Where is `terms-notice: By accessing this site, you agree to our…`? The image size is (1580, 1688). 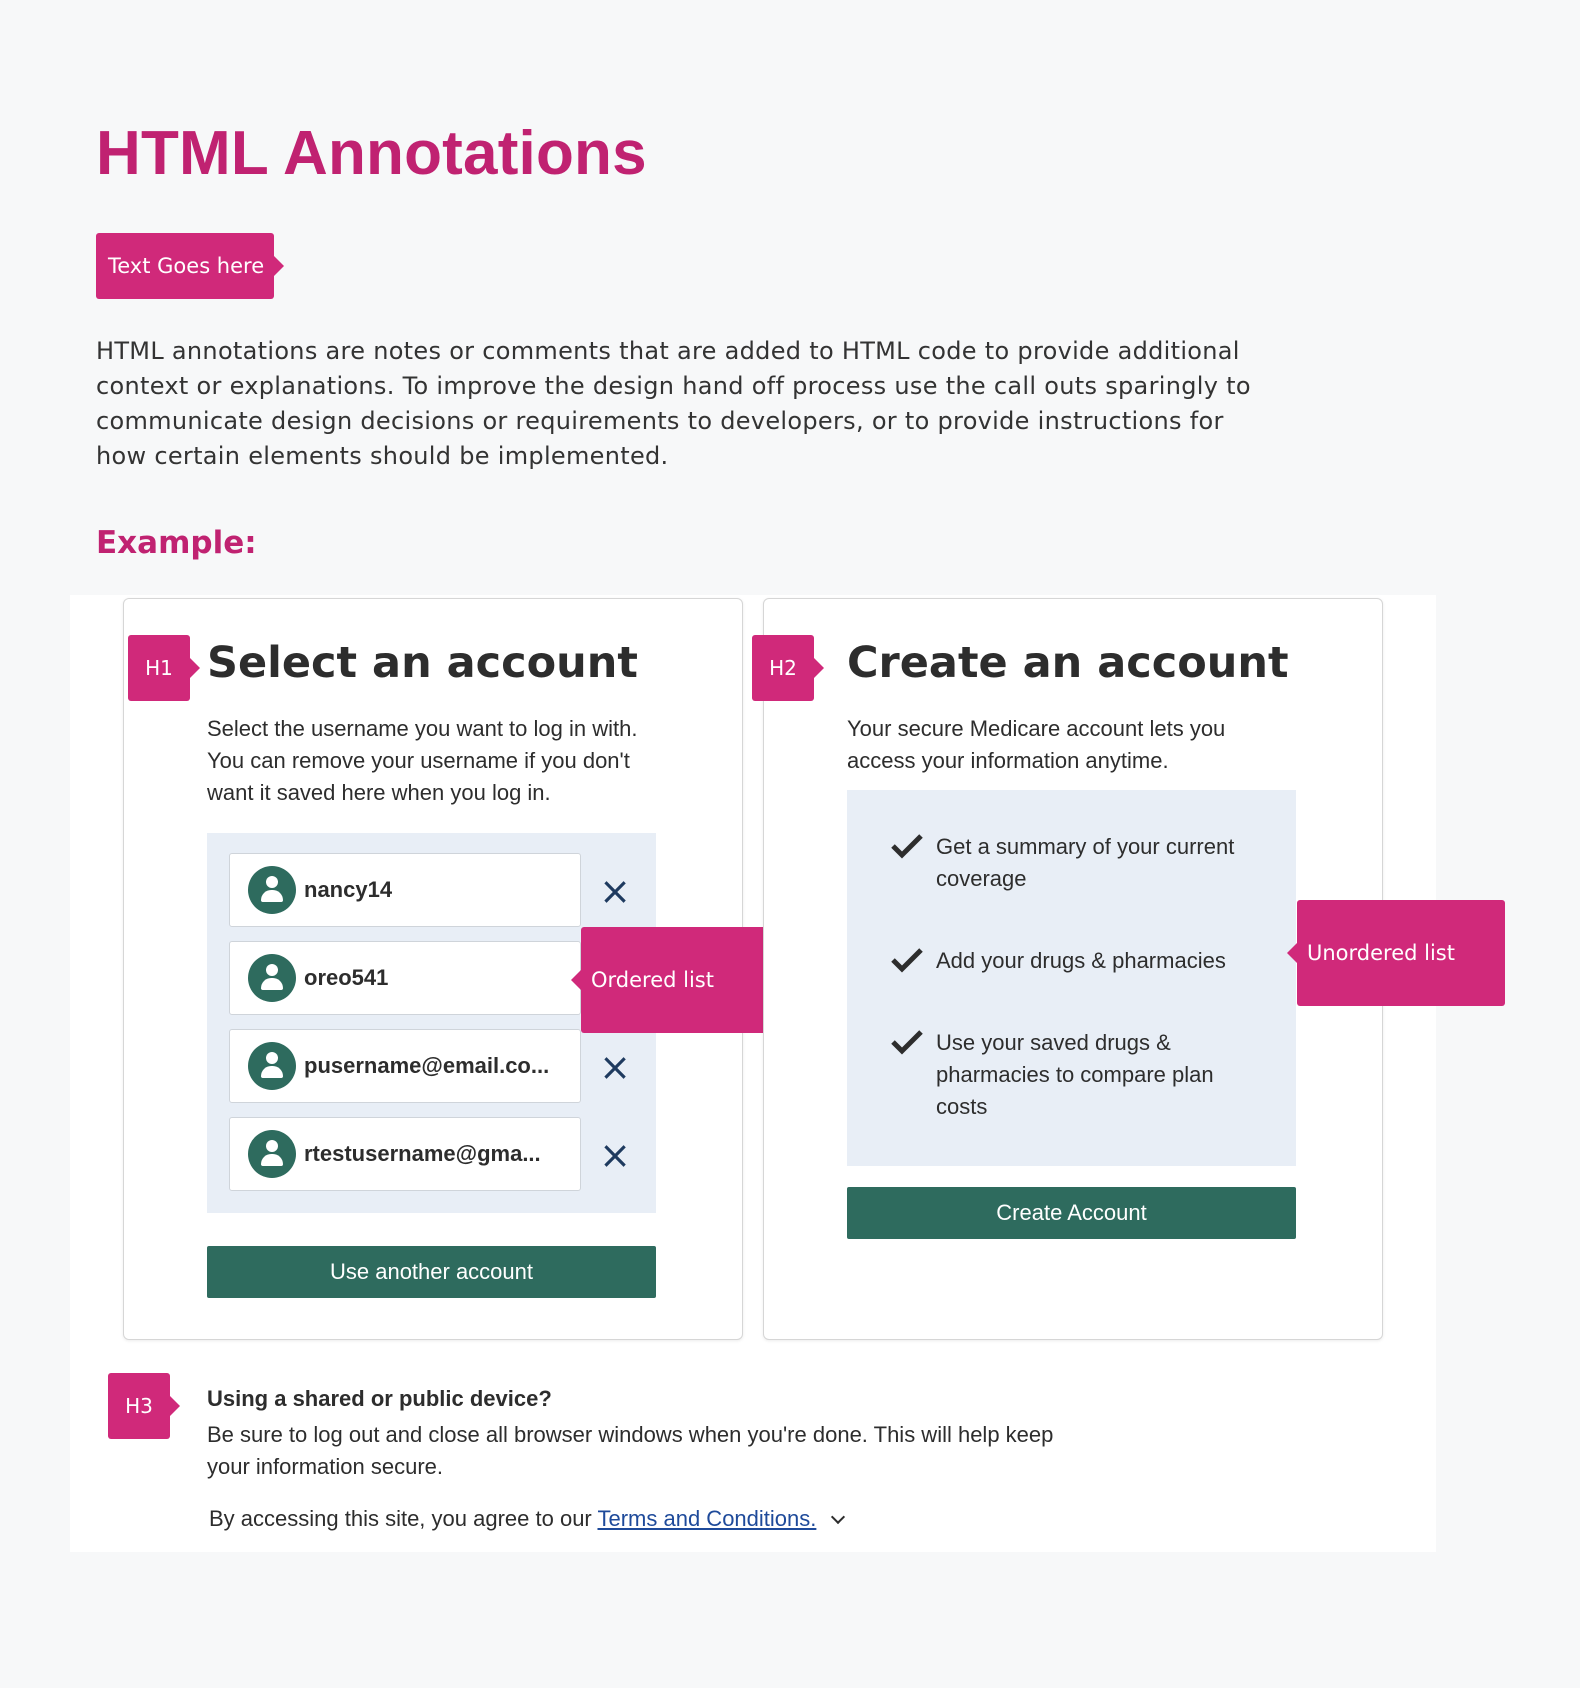
terms-notice: By accessing this site, you agree to our… is located at coordinates (527, 1519).